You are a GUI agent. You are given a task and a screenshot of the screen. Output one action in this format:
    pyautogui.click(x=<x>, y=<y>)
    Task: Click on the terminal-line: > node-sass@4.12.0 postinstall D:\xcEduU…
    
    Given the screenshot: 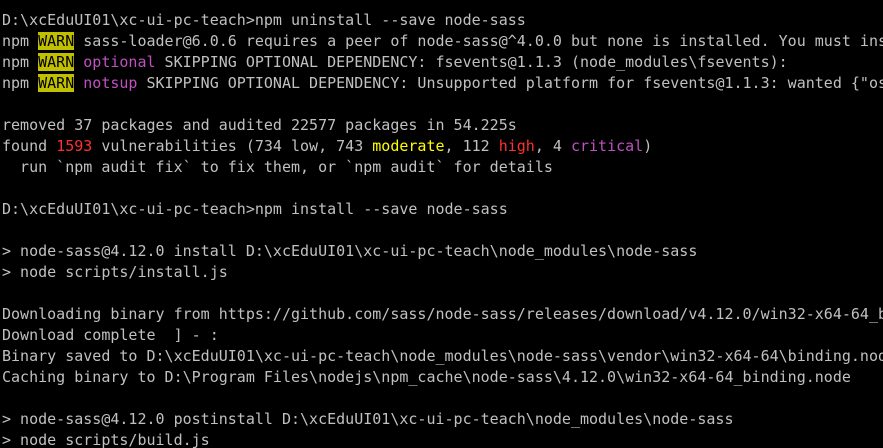 What is the action you would take?
    pyautogui.click(x=442, y=419)
    